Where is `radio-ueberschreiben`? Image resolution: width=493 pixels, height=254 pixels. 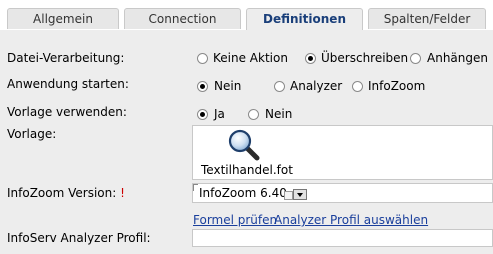 radio-ueberschreiben is located at coordinates (310, 58).